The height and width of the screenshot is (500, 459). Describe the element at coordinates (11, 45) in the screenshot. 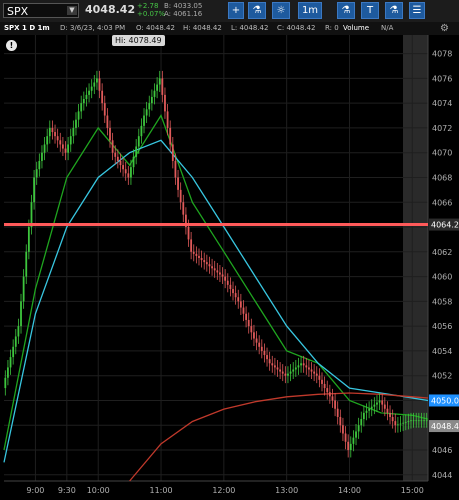

I see `alert-icon: !` at that location.